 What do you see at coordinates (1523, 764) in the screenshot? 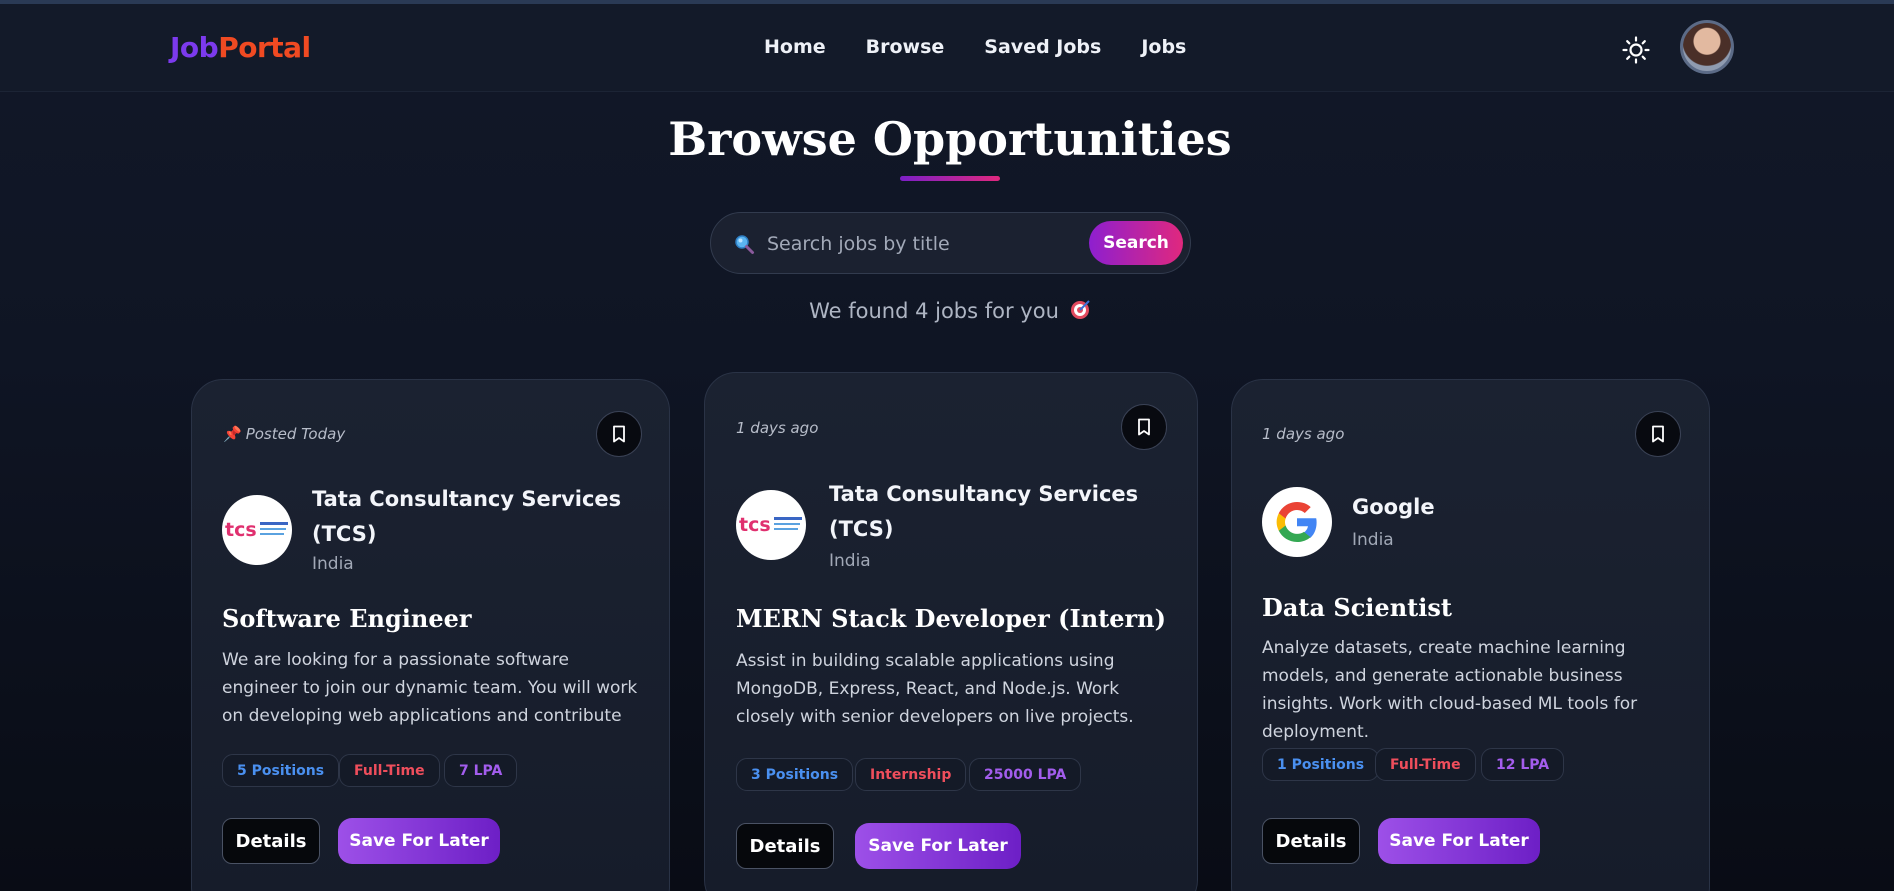
I see `salary-badge: 12 LPA` at bounding box center [1523, 764].